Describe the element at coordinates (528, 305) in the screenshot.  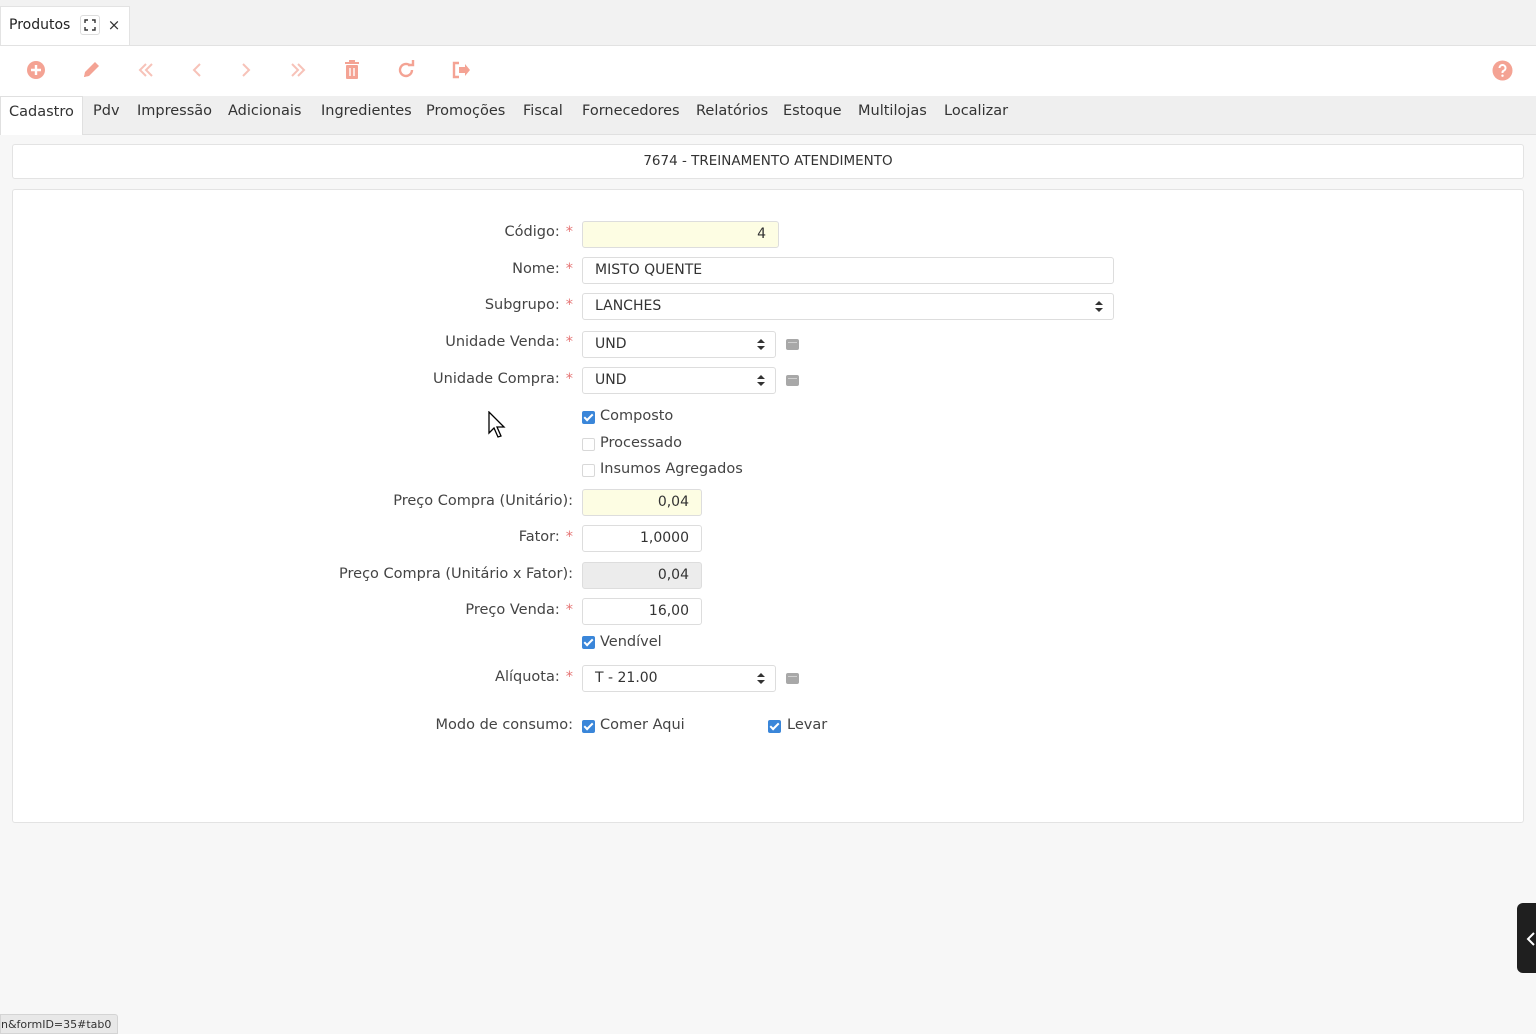
I see `subgrupo-label: Subgrupo: *` at that location.